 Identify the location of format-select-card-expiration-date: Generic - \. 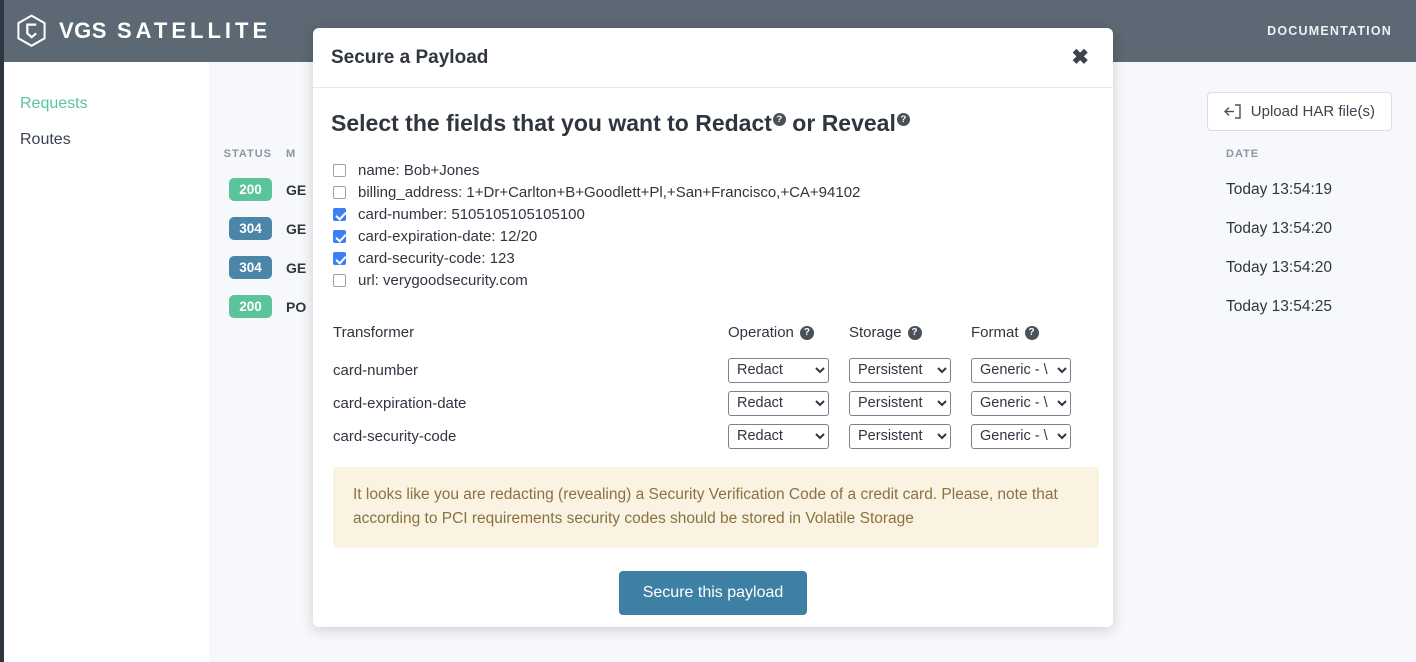
(1021, 403).